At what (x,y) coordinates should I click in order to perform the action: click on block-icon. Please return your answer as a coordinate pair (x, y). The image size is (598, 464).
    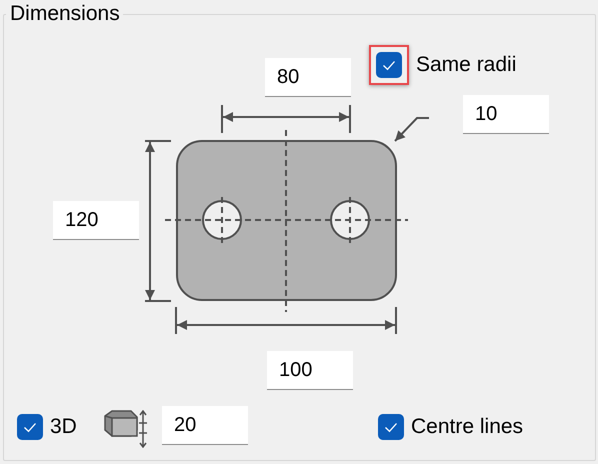
    Looking at the image, I should click on (126, 429).